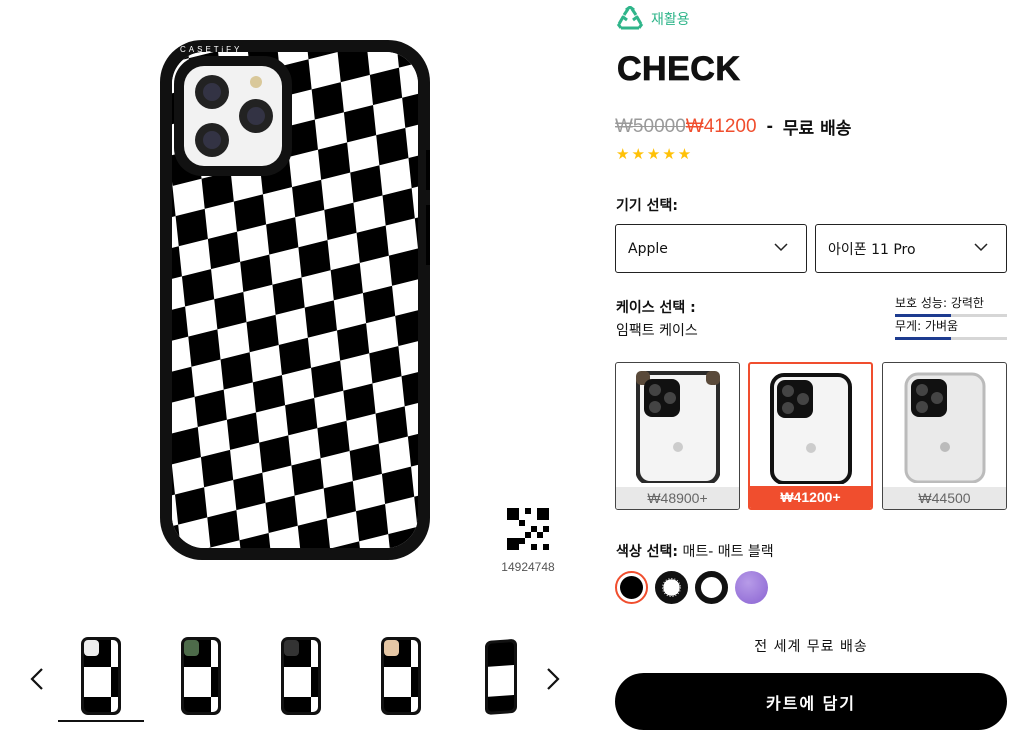  I want to click on recycle-badge: 재활용, so click(652, 19).